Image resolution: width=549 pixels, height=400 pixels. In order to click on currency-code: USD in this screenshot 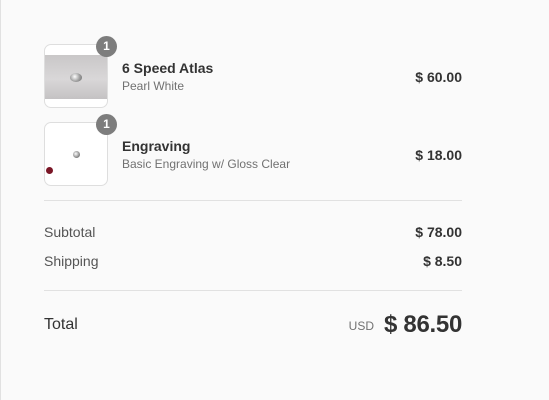, I will do `click(361, 326)`.